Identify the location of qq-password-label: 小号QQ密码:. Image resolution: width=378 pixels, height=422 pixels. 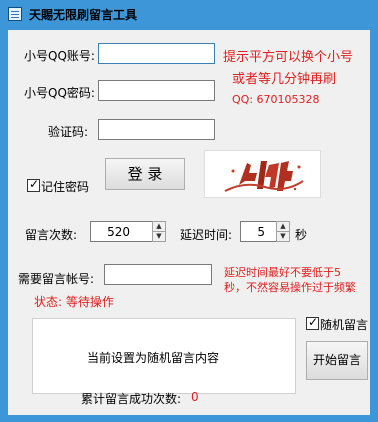
(59, 93).